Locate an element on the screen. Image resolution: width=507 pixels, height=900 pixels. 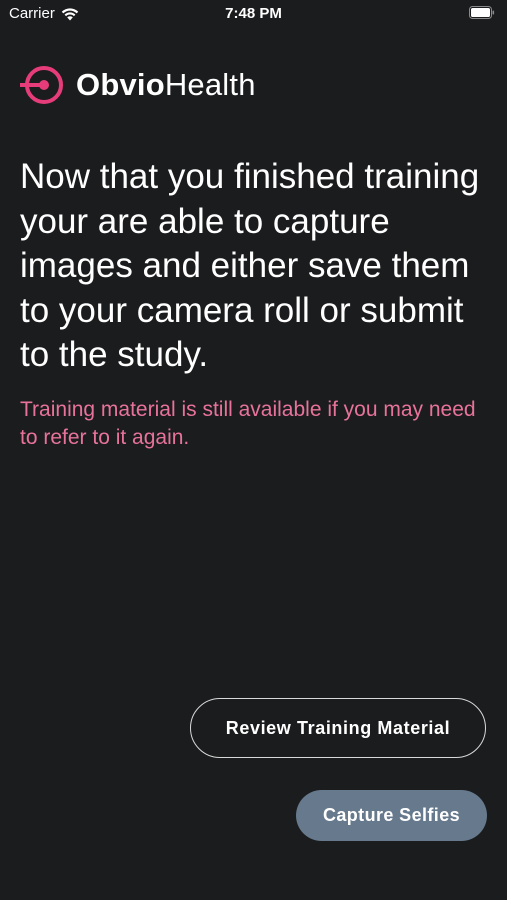
logo-wordmark: ObvioHealth is located at coordinates (166, 85).